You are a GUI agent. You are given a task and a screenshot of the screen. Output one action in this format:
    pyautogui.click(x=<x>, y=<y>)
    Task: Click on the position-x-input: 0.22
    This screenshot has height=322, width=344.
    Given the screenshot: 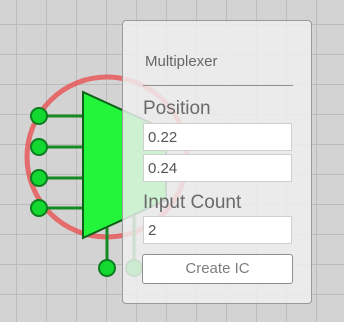 What is the action you would take?
    pyautogui.click(x=217, y=137)
    